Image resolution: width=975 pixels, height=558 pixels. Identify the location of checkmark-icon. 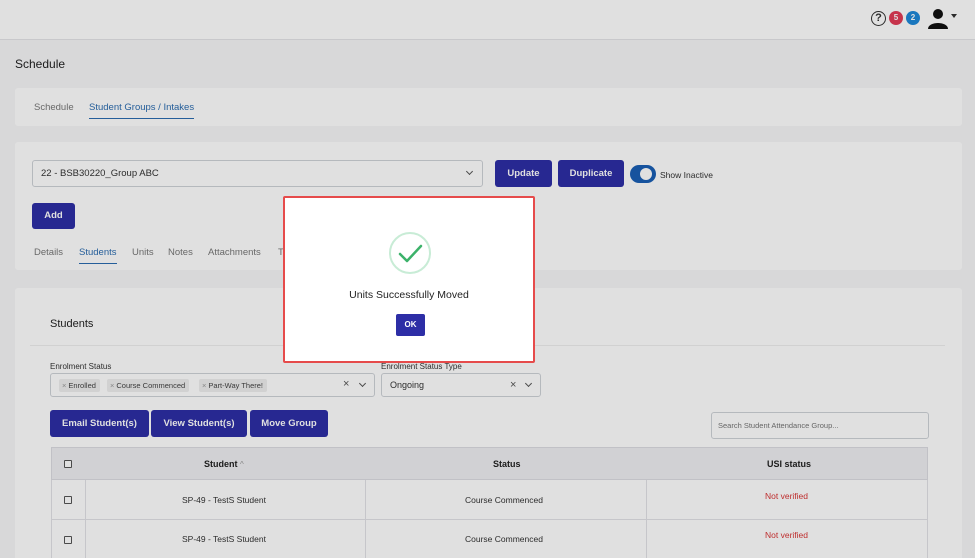
(410, 253).